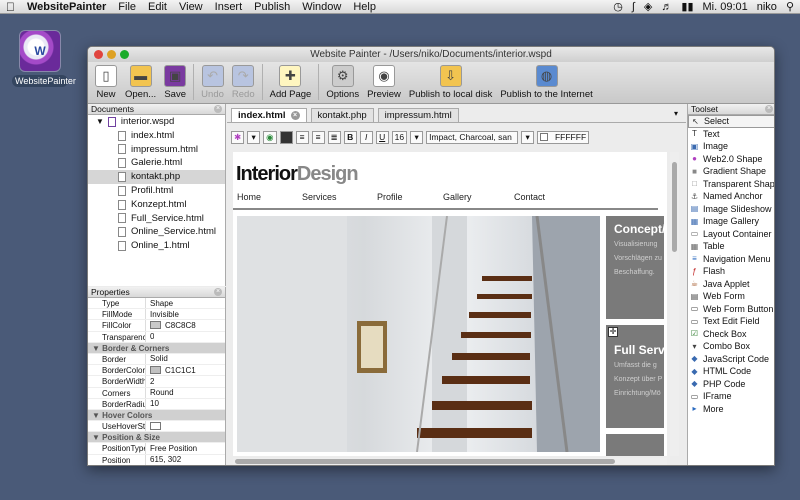 Image resolution: width=800 pixels, height=500 pixels. What do you see at coordinates (472, 137) in the screenshot?
I see `font-family-field: Impact, Charcoal, san` at bounding box center [472, 137].